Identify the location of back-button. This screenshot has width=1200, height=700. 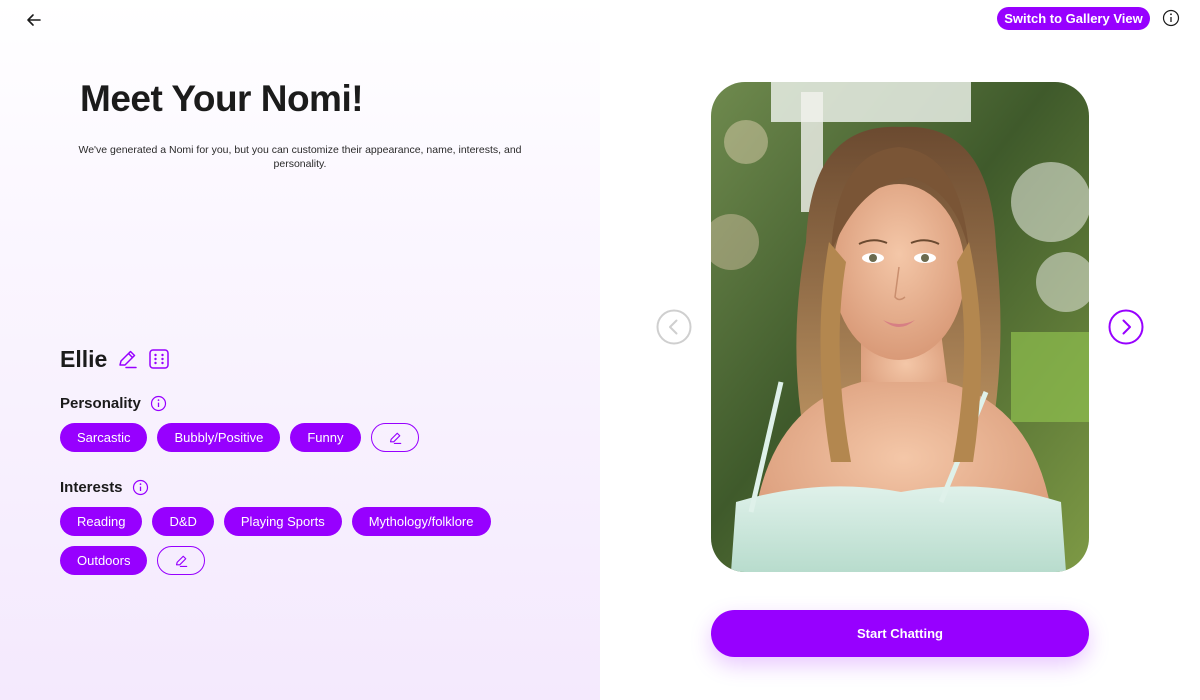
(34, 20).